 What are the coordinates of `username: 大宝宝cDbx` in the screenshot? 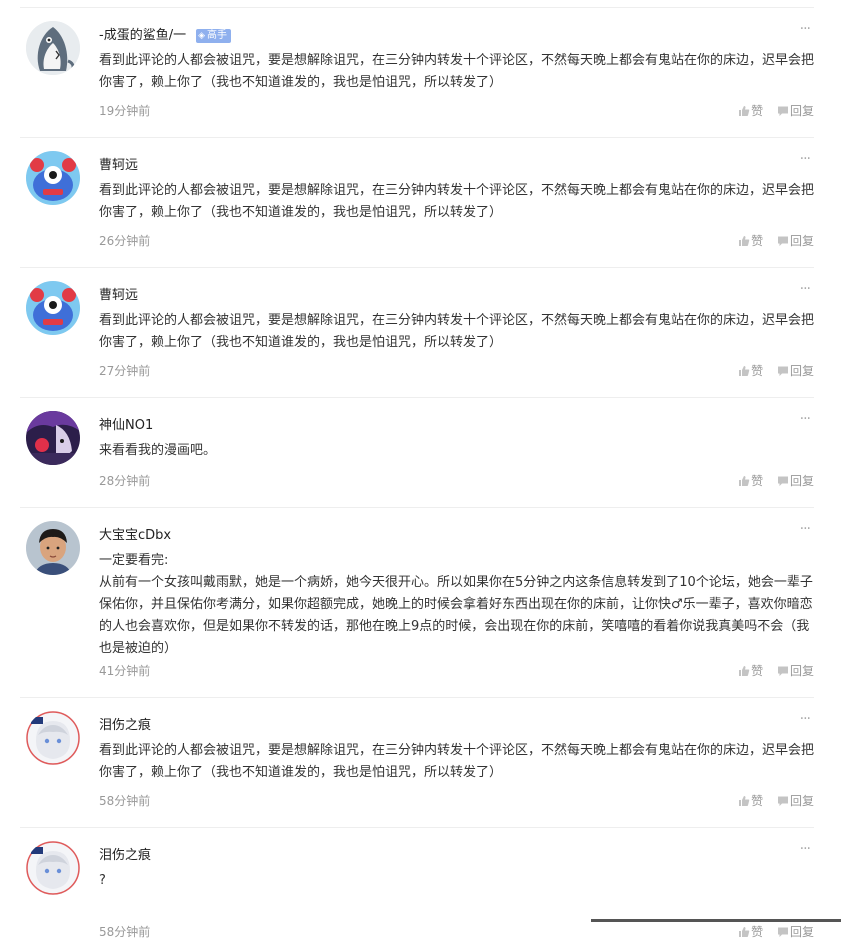 It's located at (135, 535).